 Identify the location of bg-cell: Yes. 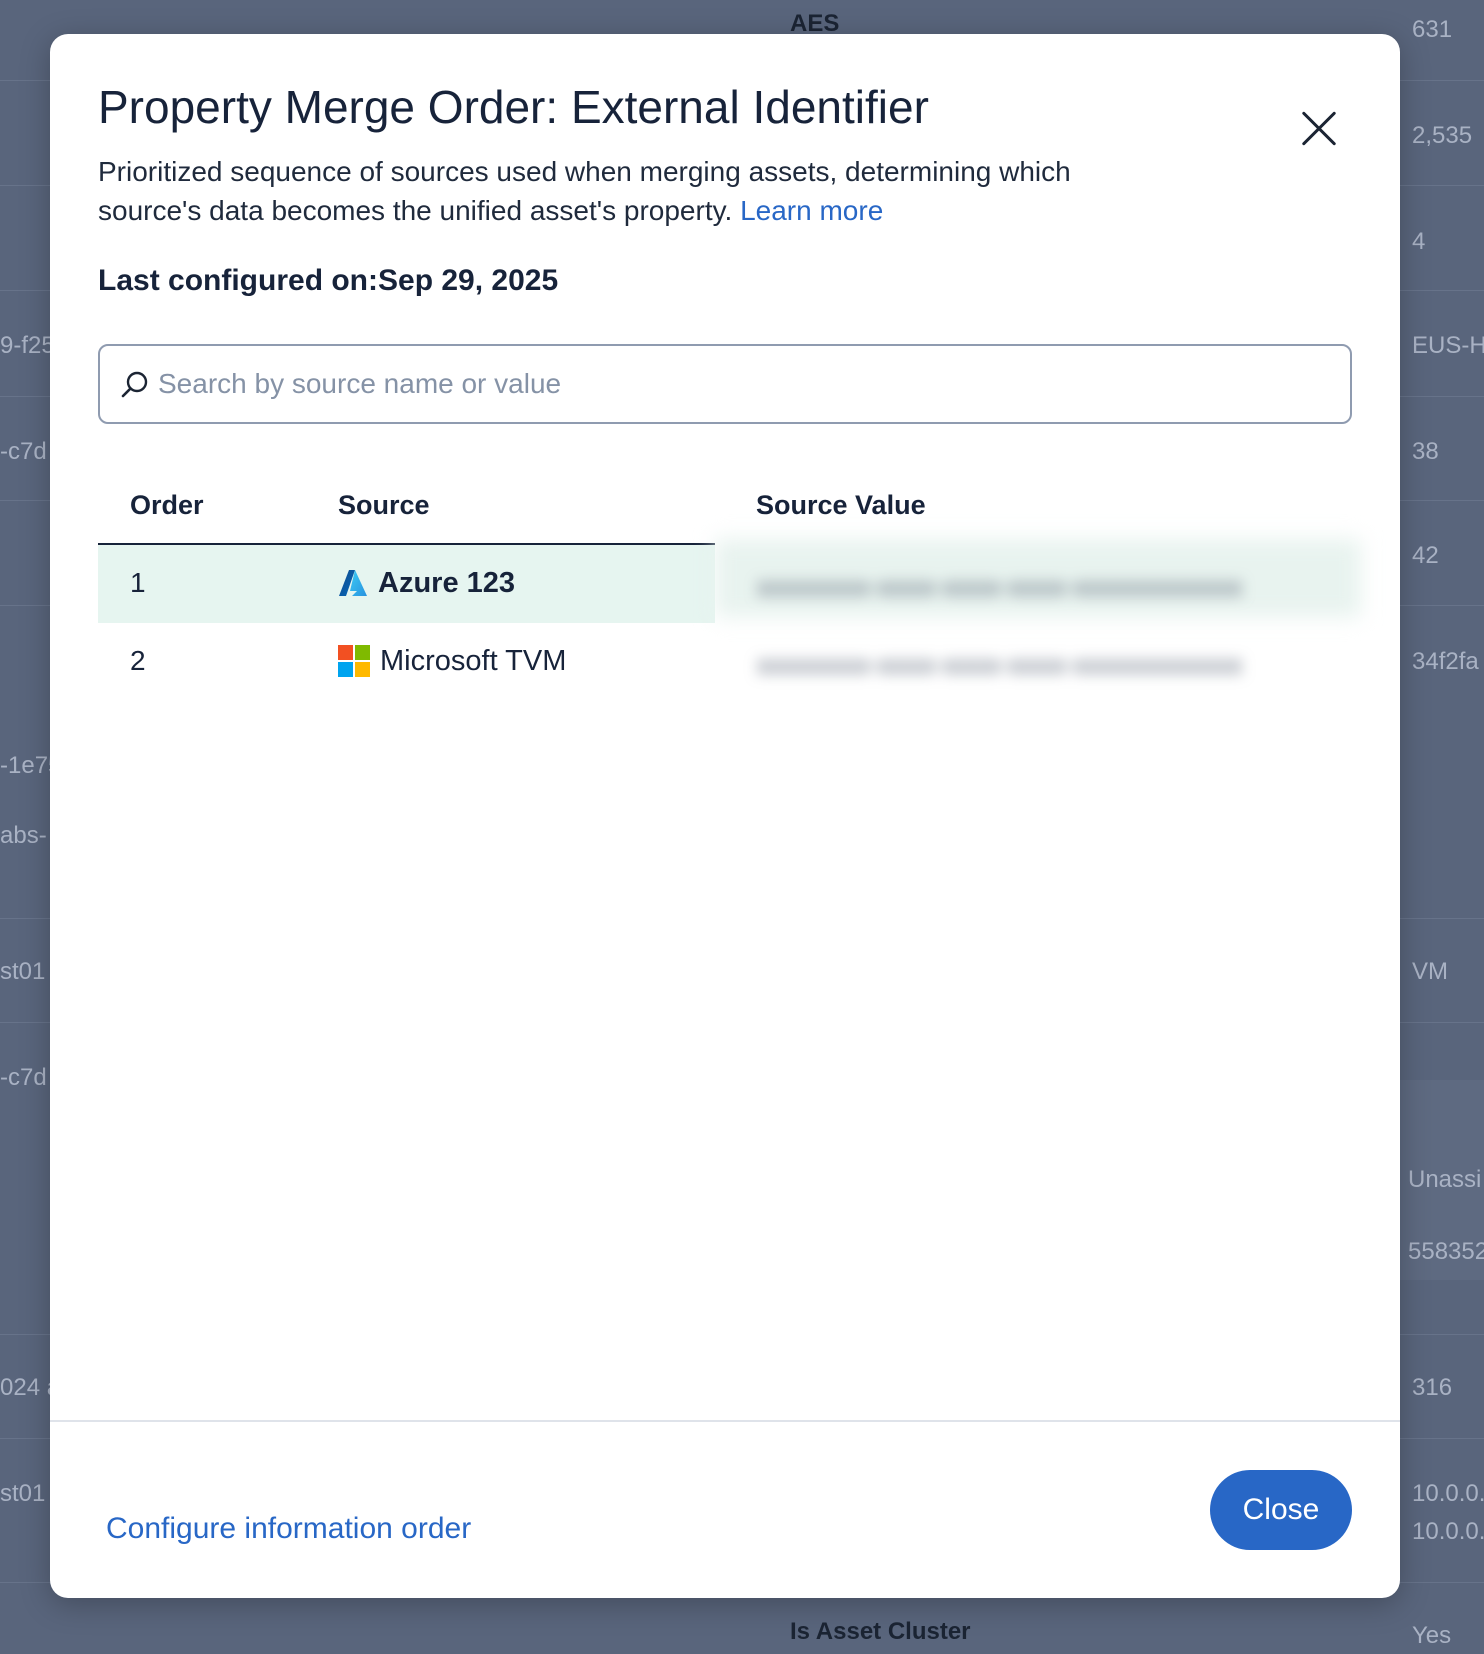
(1432, 1635).